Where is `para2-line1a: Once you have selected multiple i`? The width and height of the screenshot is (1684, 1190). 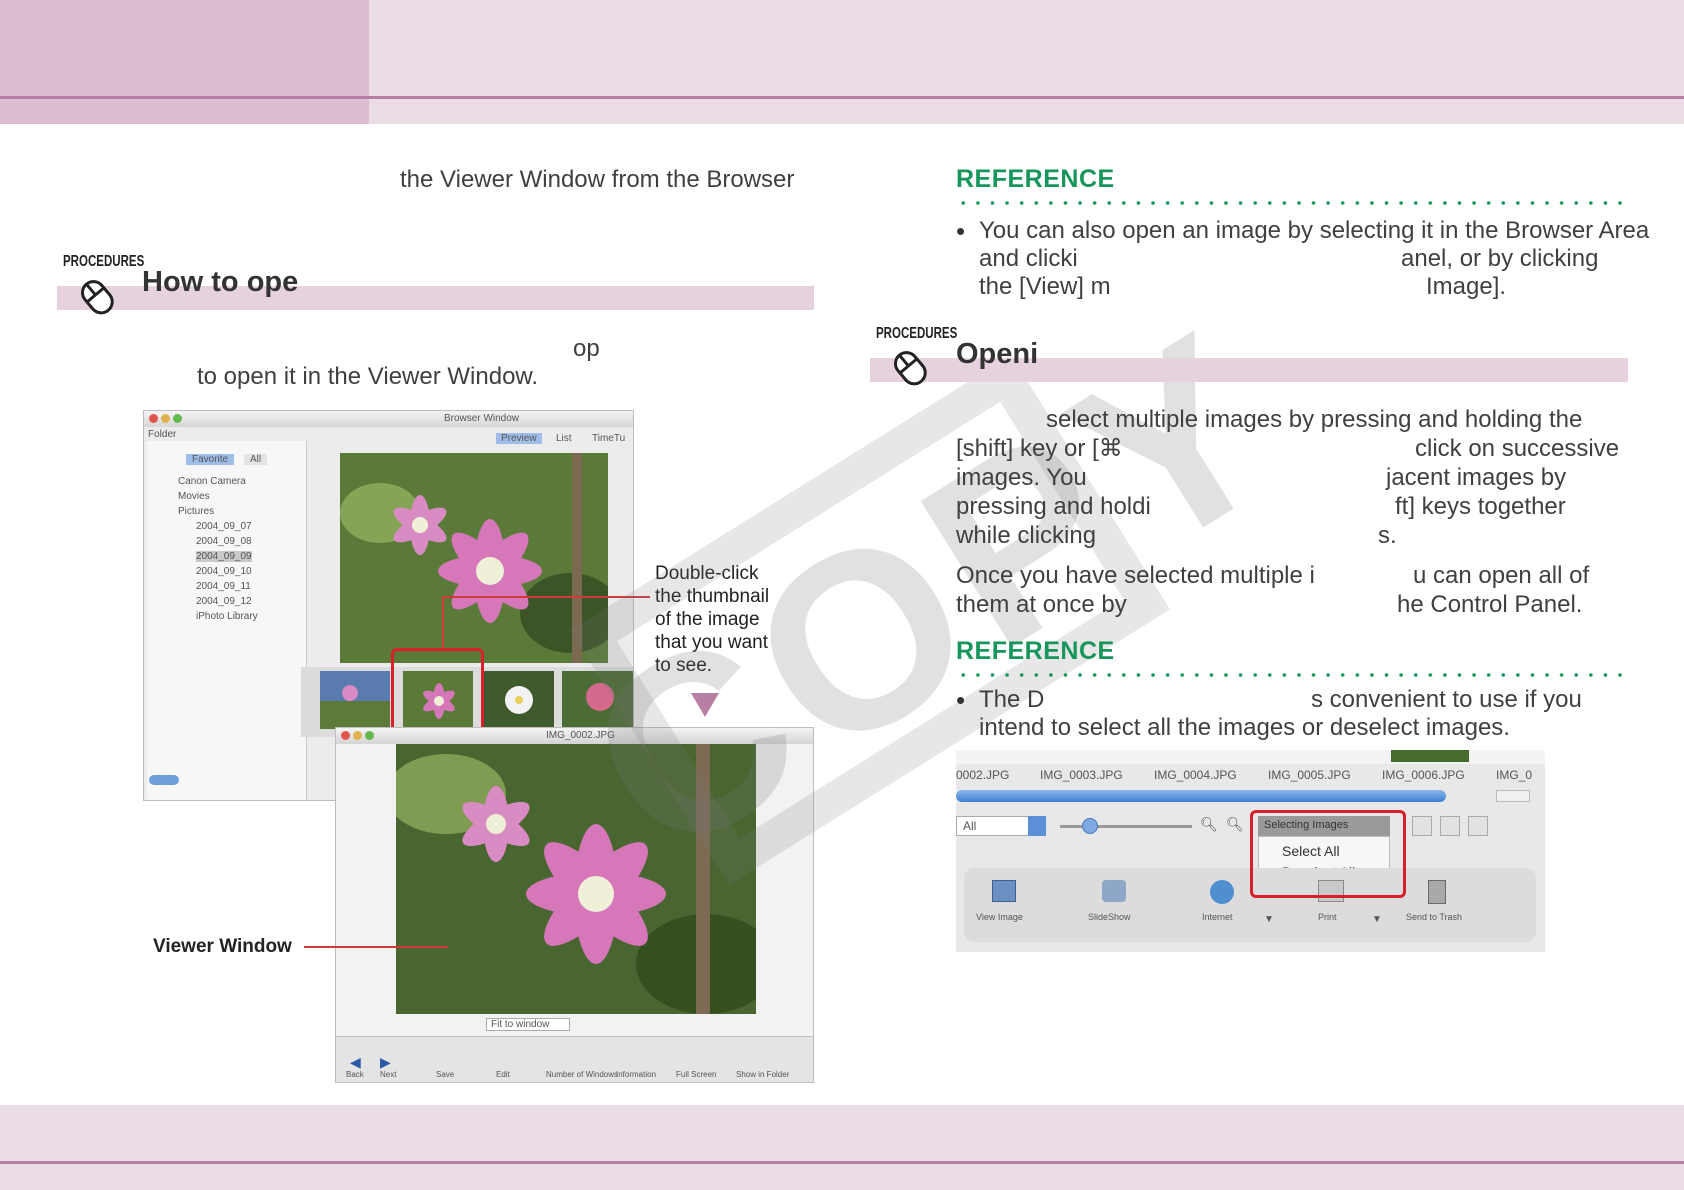 para2-line1a: Once you have selected multiple i is located at coordinates (1135, 575).